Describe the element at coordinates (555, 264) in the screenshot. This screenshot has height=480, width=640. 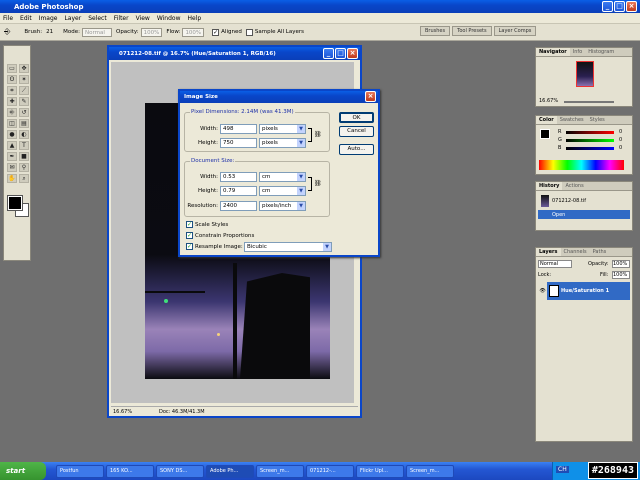
I see `blend-mode-select: Normal` at that location.